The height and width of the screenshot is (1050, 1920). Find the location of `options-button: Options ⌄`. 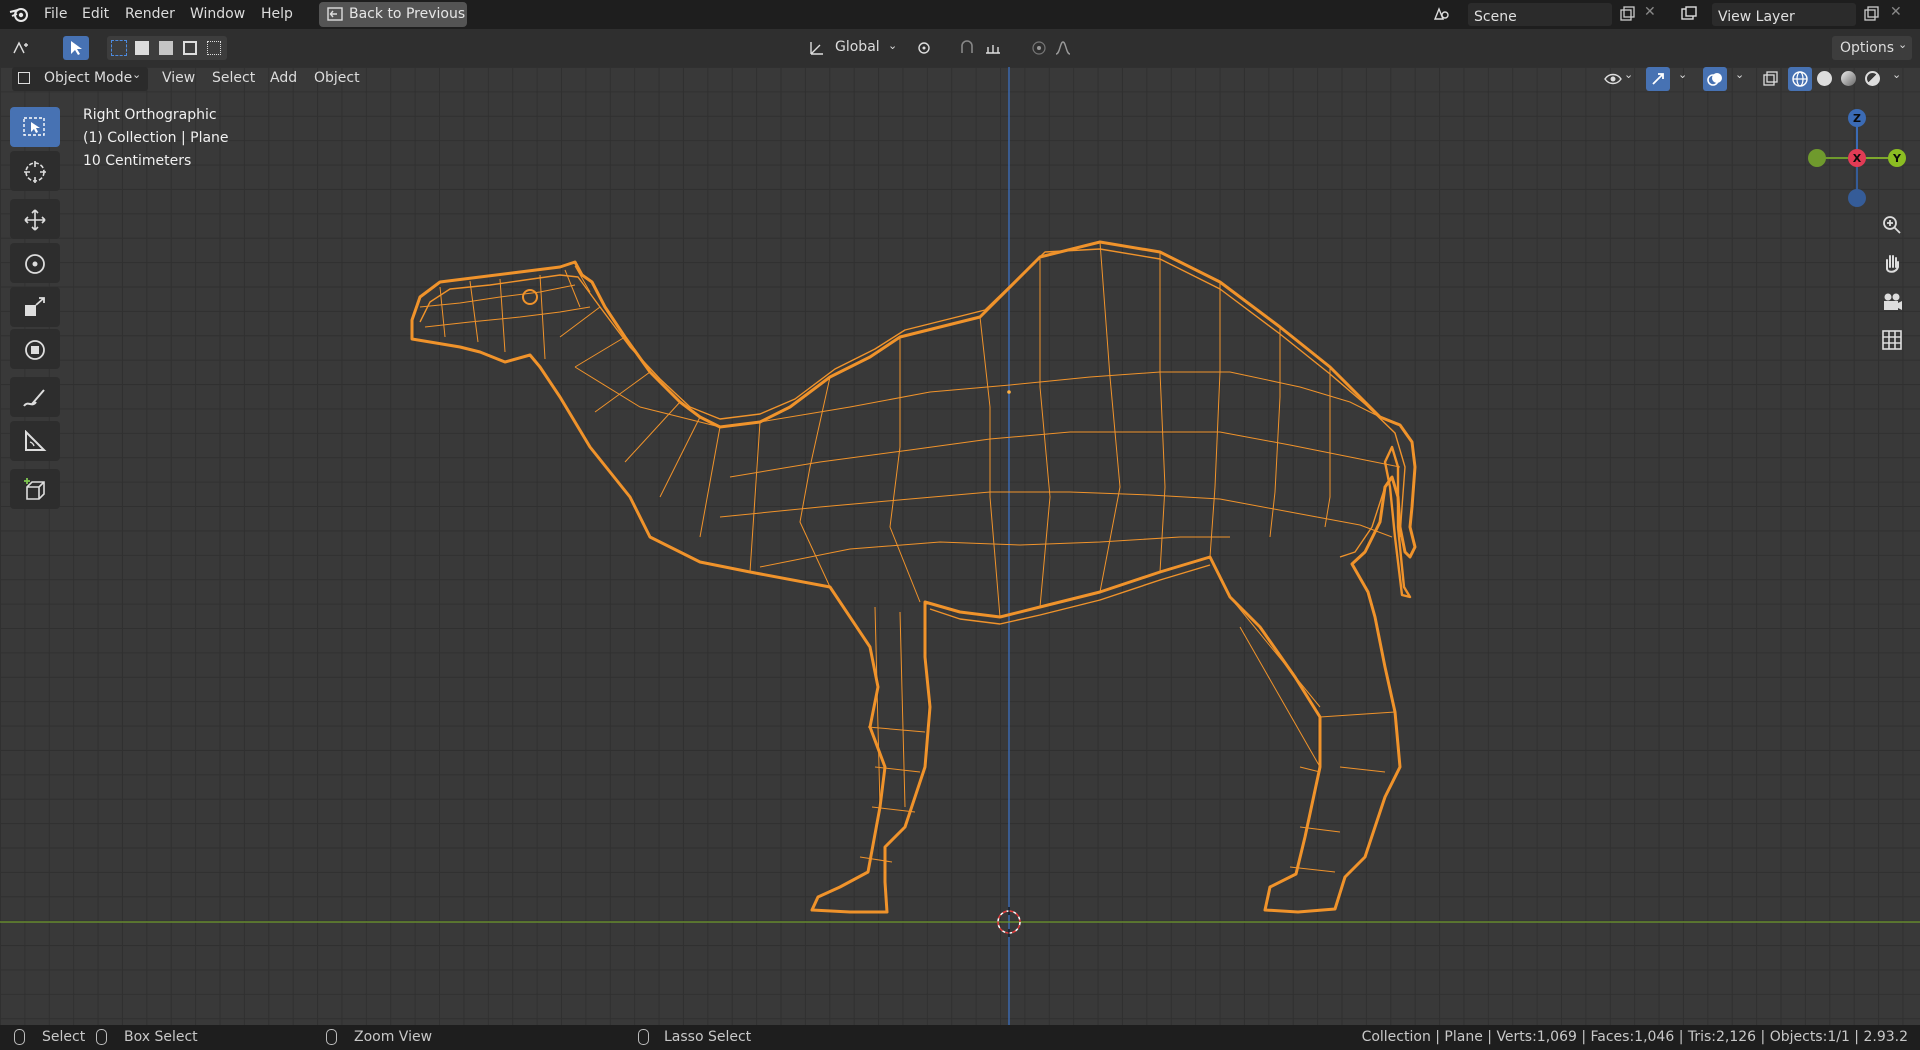

options-button: Options ⌄ is located at coordinates (1872, 48).